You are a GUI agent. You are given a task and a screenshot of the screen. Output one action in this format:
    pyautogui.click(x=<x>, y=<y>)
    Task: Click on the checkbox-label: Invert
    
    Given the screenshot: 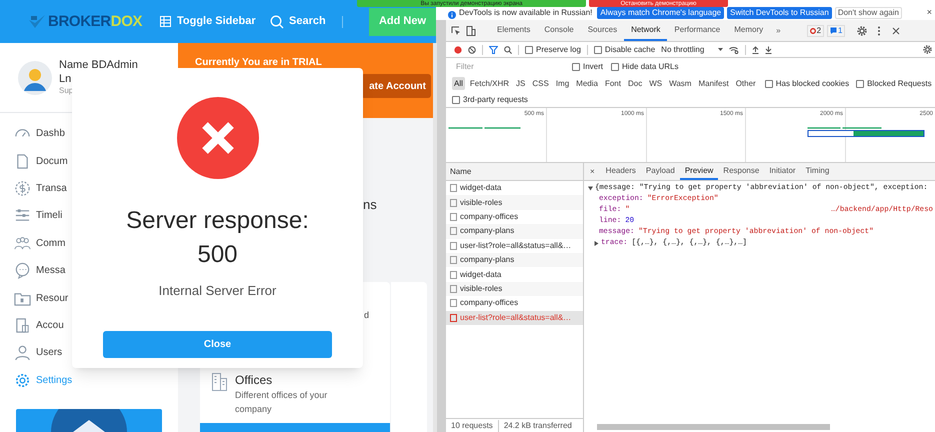 What is the action you would take?
    pyautogui.click(x=593, y=66)
    